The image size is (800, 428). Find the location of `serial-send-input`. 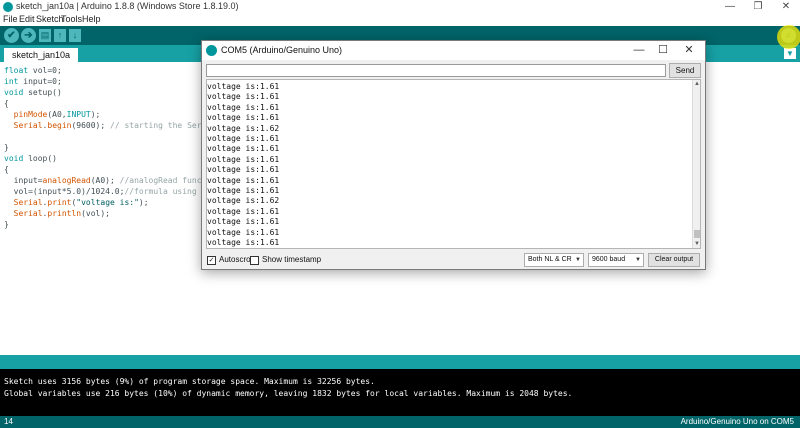

serial-send-input is located at coordinates (436, 70).